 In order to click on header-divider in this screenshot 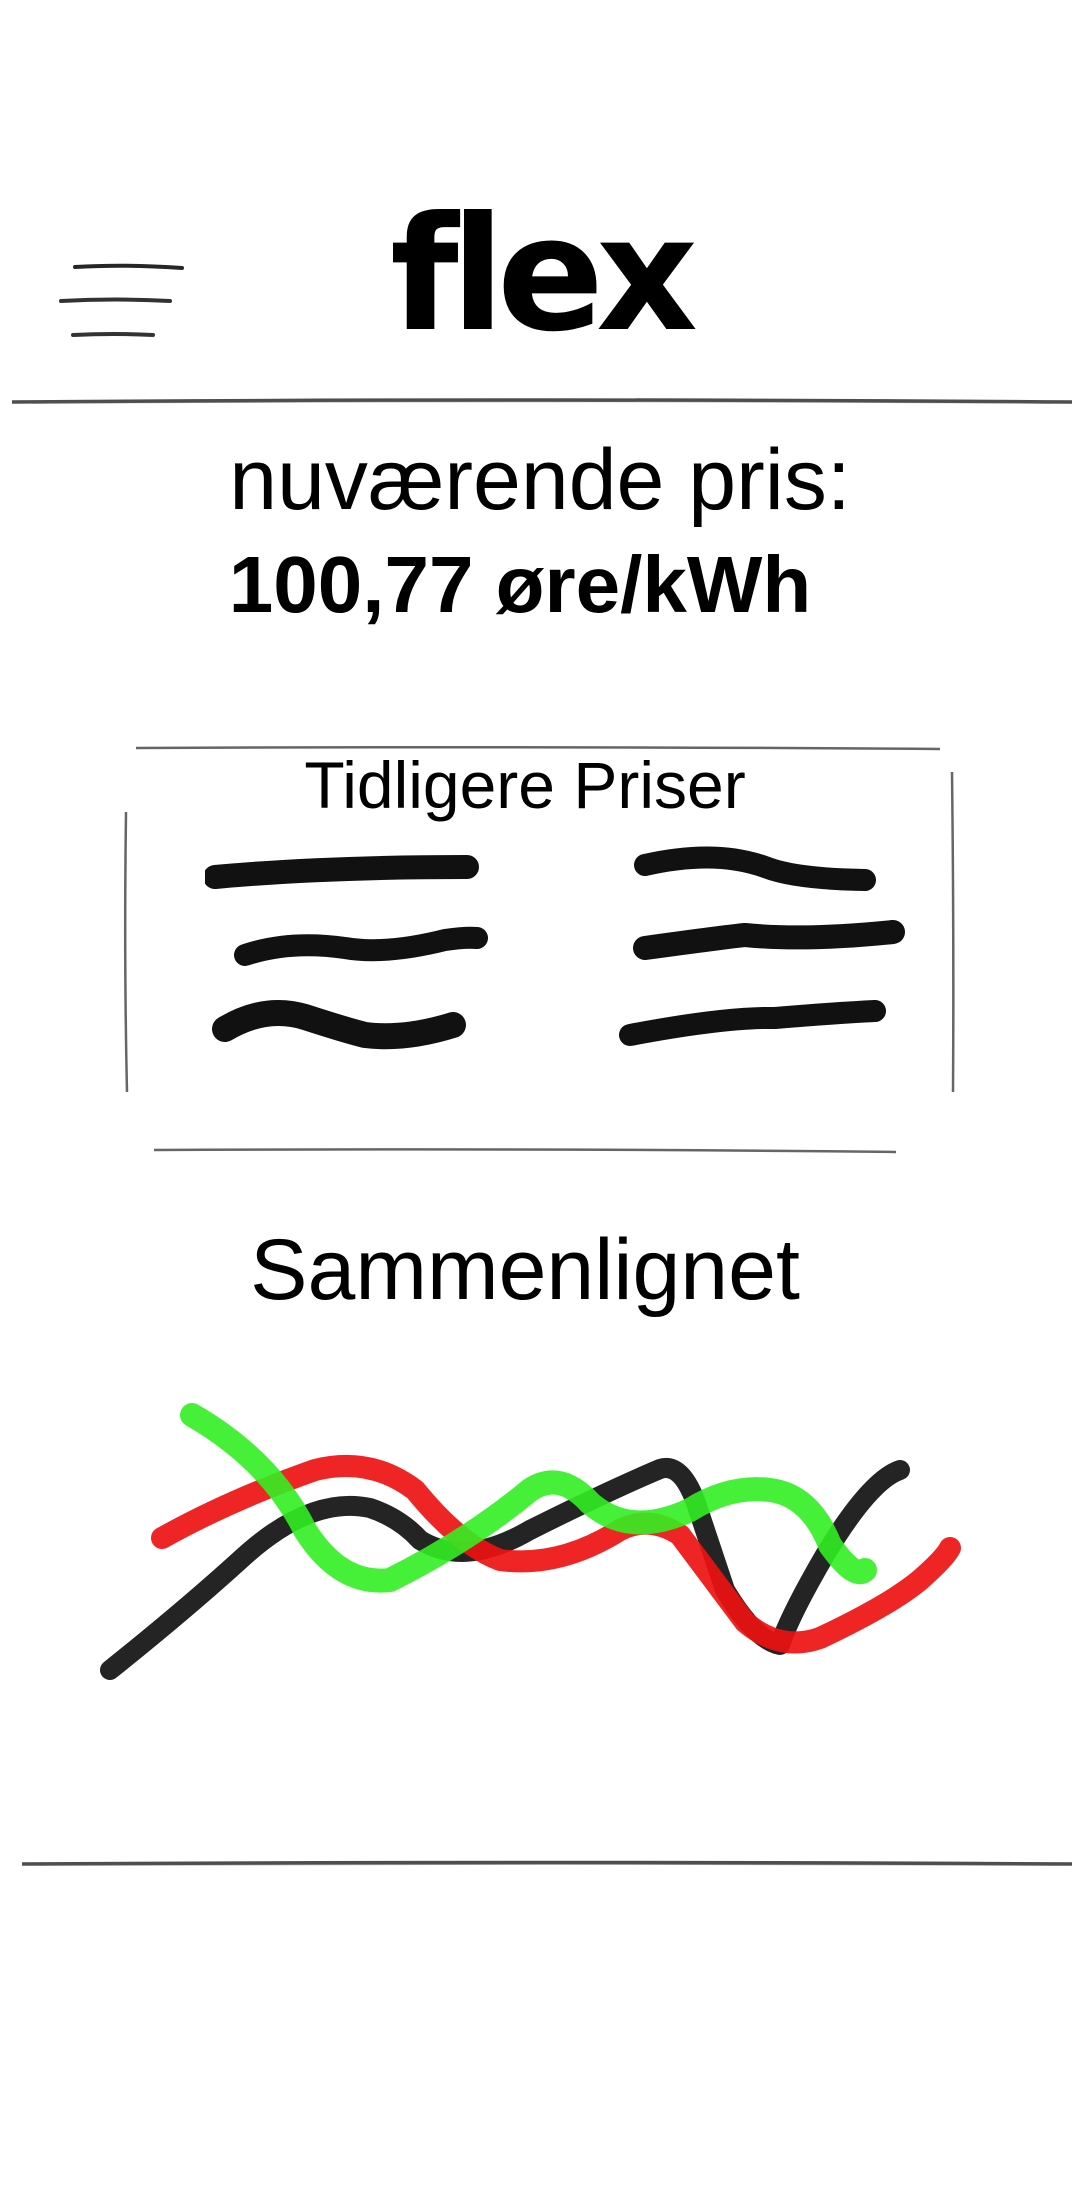, I will do `click(542, 402)`.